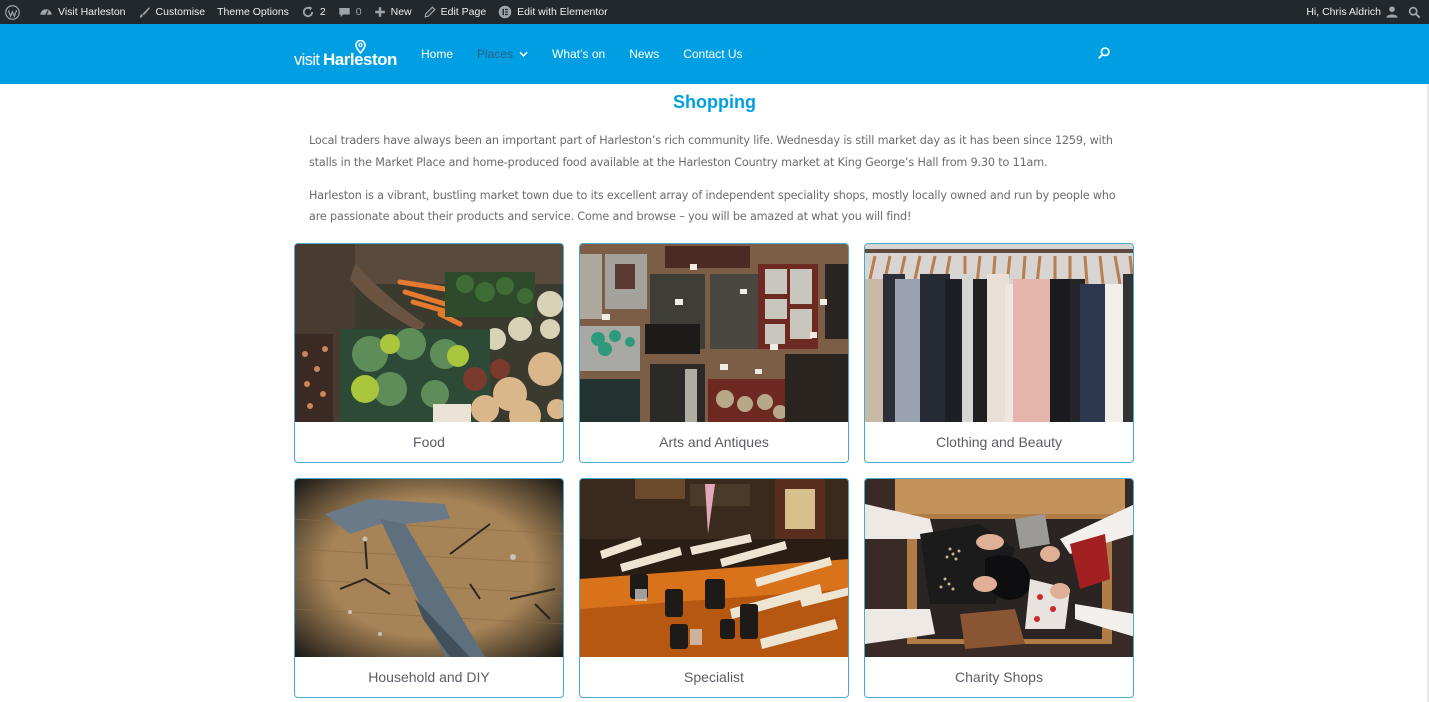 This screenshot has width=1429, height=702. Describe the element at coordinates (505, 12) in the screenshot. I see `elementor-icon` at that location.